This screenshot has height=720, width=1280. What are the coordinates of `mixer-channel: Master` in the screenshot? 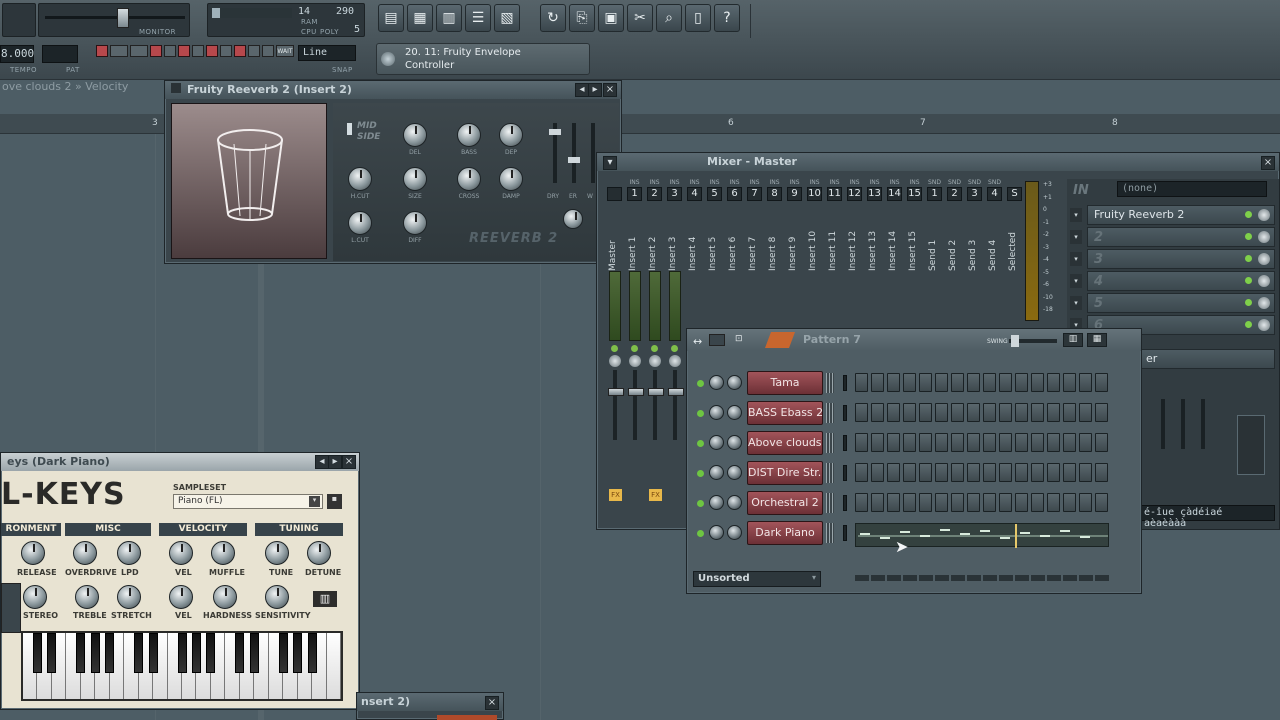 It's located at (614, 354).